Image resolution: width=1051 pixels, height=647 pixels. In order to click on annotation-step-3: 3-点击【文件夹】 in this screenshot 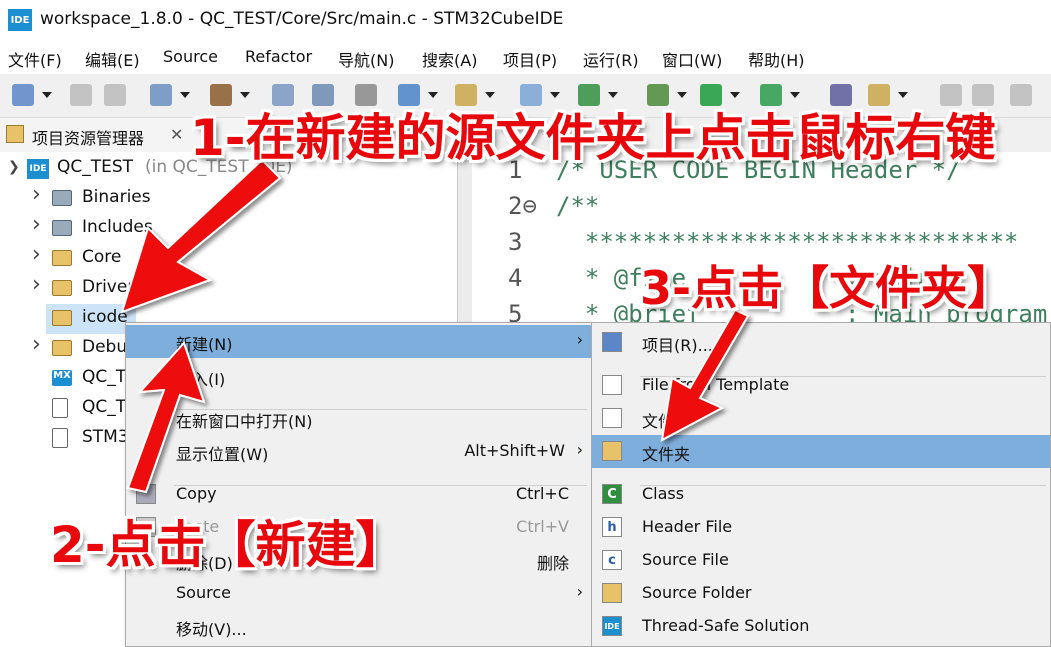, I will do `click(827, 288)`.